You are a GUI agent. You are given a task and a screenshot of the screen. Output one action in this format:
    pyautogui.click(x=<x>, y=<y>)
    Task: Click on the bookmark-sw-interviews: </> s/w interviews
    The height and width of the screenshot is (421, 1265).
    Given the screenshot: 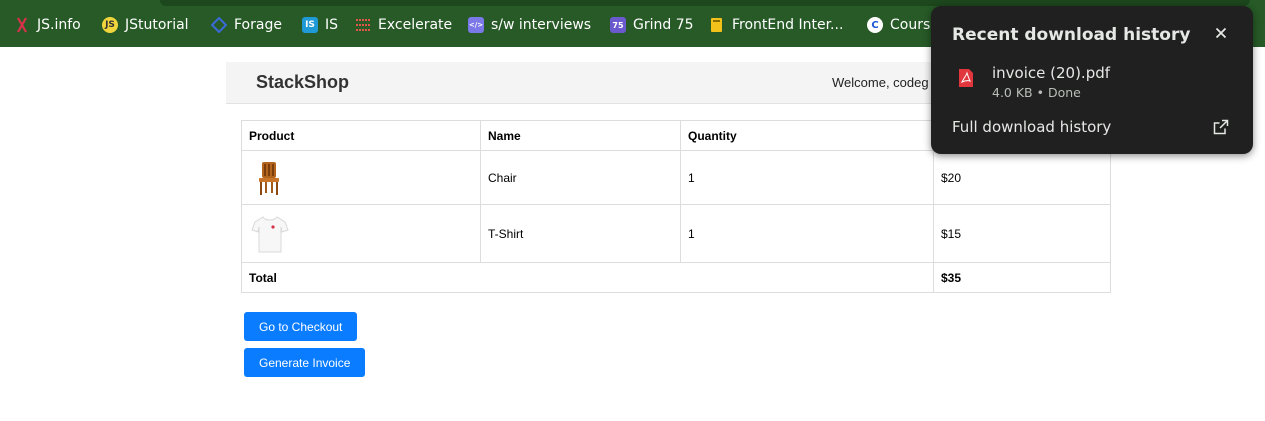 What is the action you would take?
    pyautogui.click(x=529, y=25)
    